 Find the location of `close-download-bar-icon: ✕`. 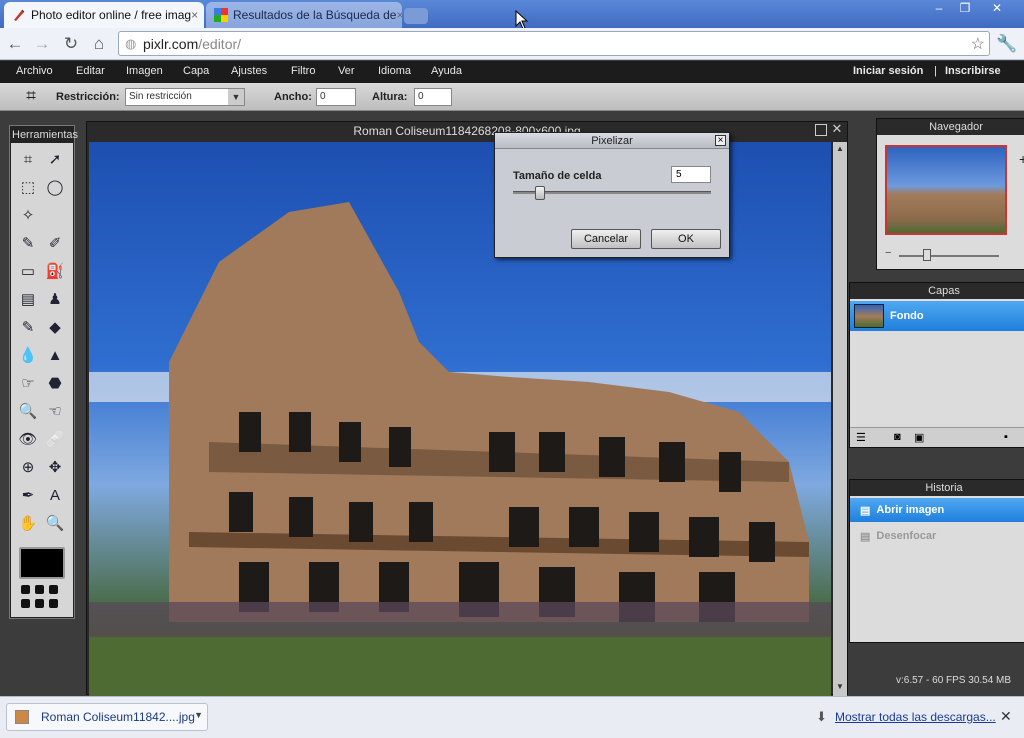

close-download-bar-icon: ✕ is located at coordinates (1006, 716).